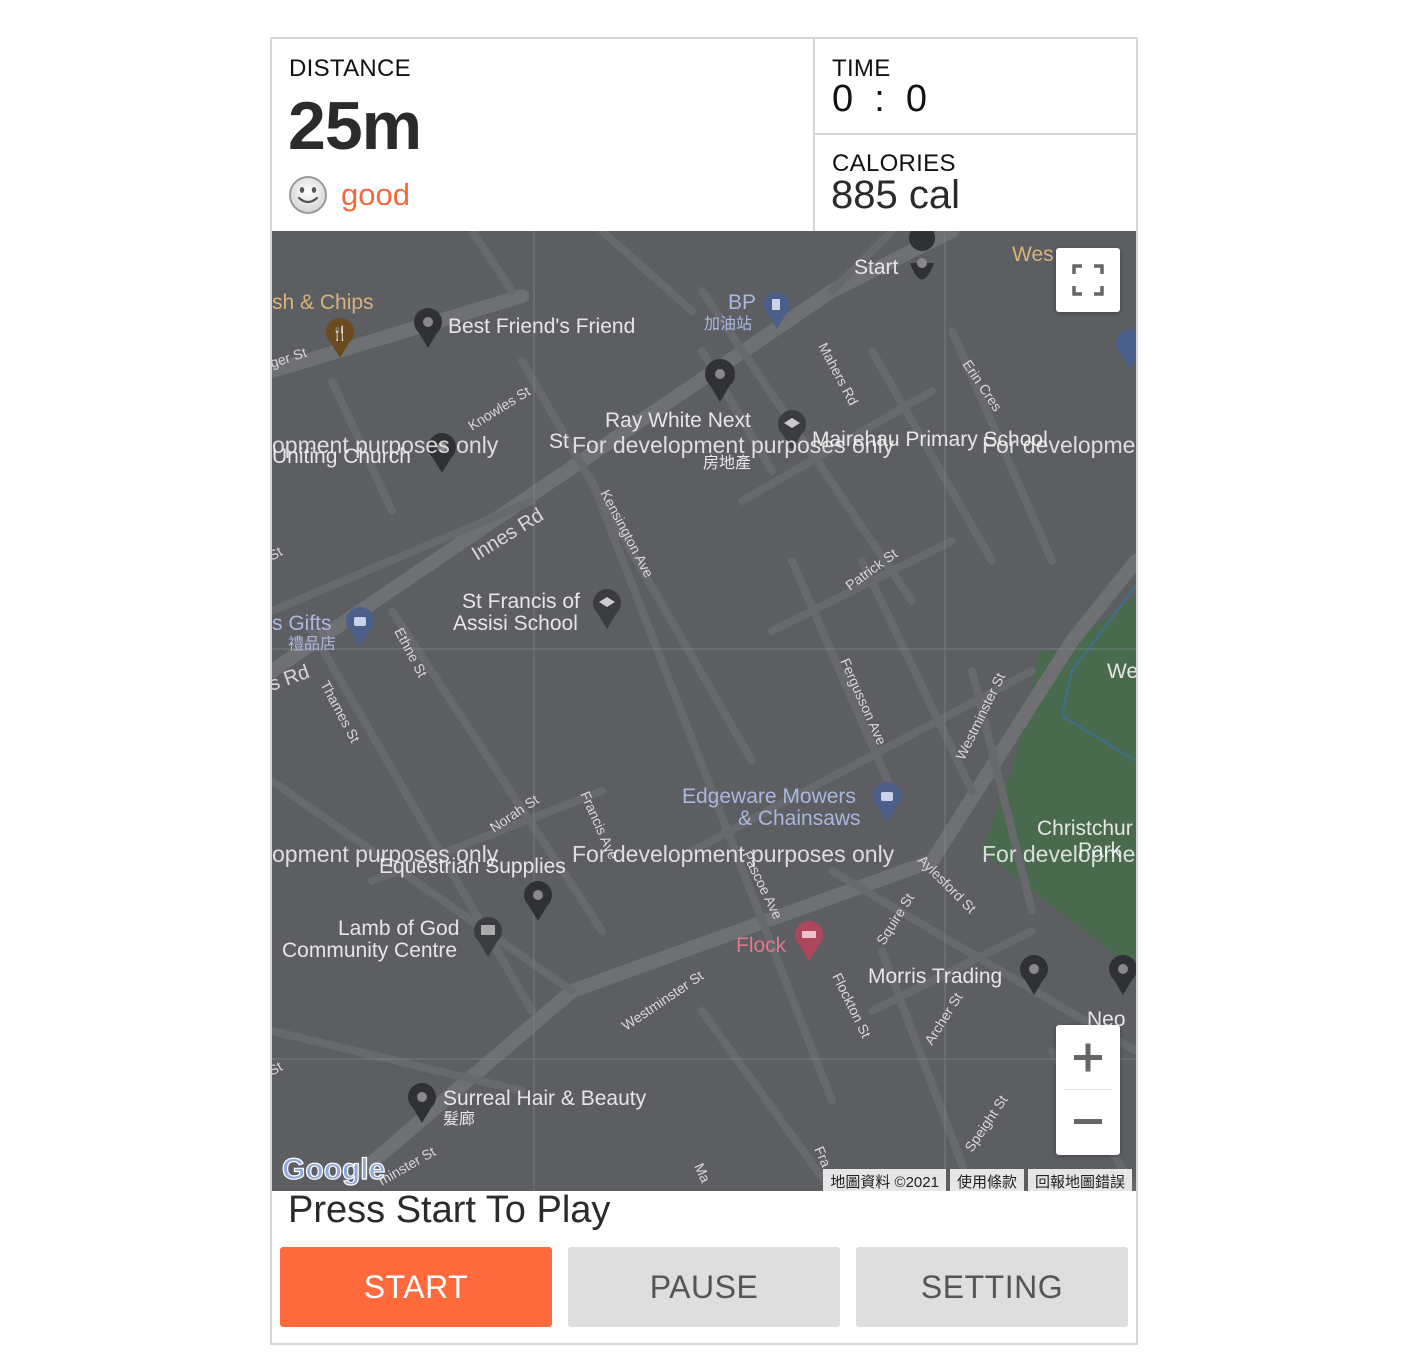 The width and height of the screenshot is (1413, 1365). I want to click on label-morris: Morris Trading, so click(935, 976).